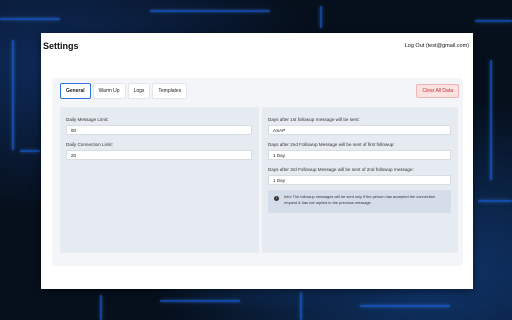 Image resolution: width=512 pixels, height=320 pixels. I want to click on tab-templates: Templates, so click(170, 91).